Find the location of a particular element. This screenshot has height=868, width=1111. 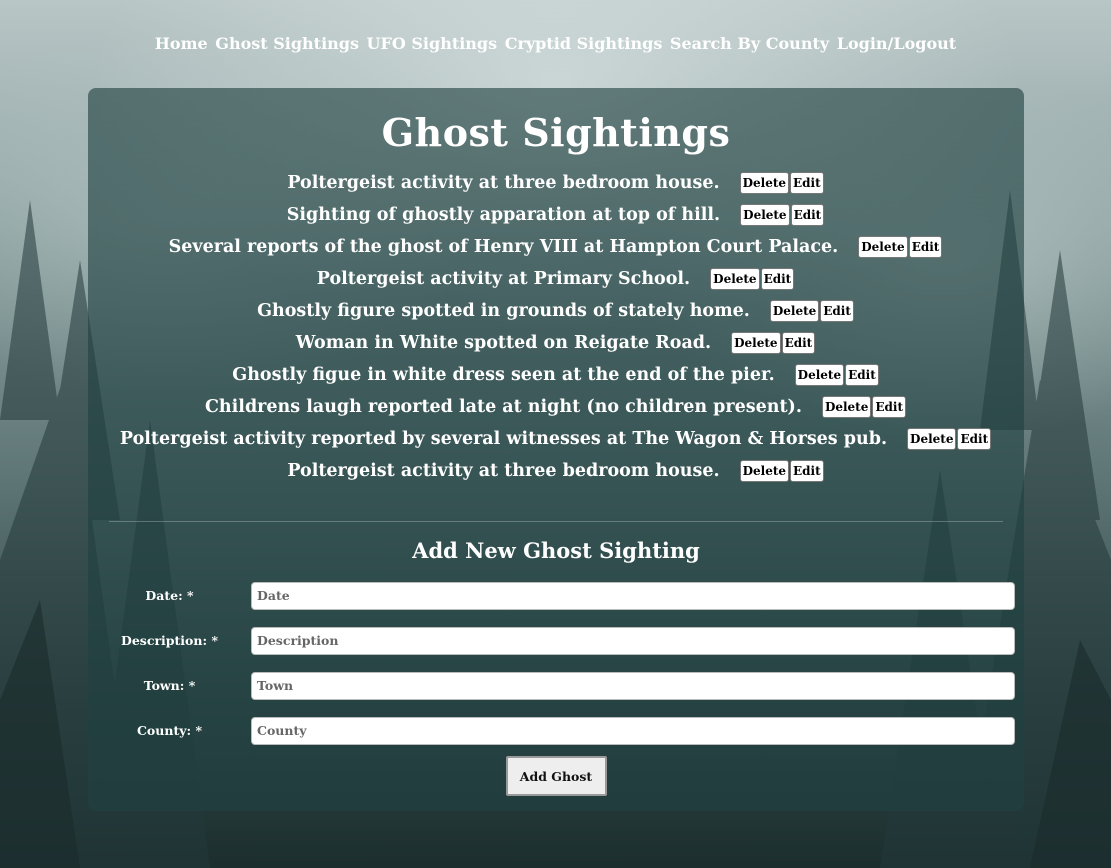

nav-search-by-county-link: Search By County is located at coordinates (749, 43).